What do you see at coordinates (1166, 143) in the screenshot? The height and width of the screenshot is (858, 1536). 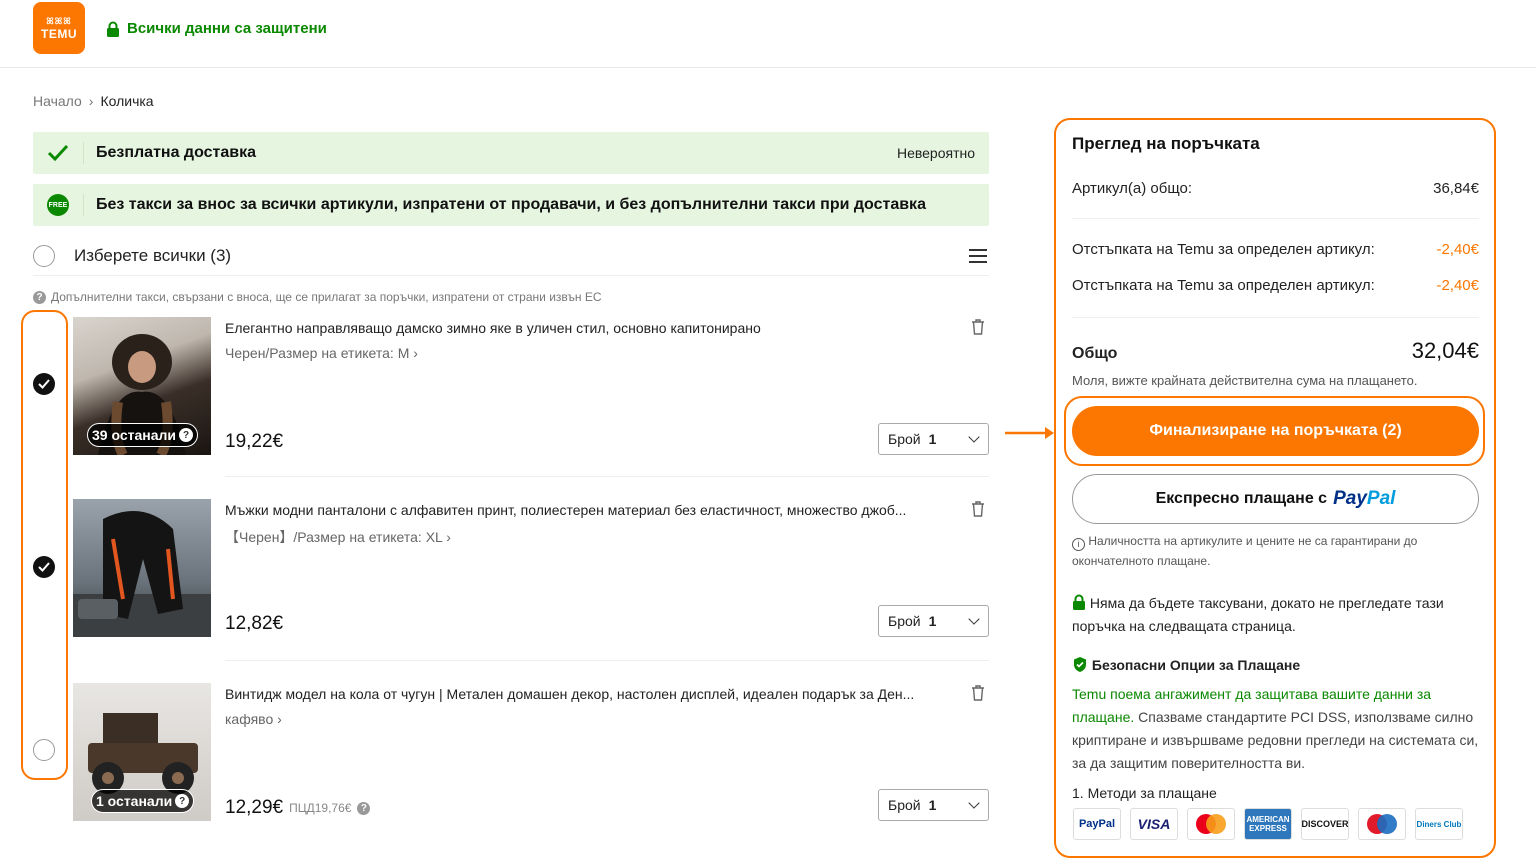 I see `summary-title: Преглед на поръчката` at bounding box center [1166, 143].